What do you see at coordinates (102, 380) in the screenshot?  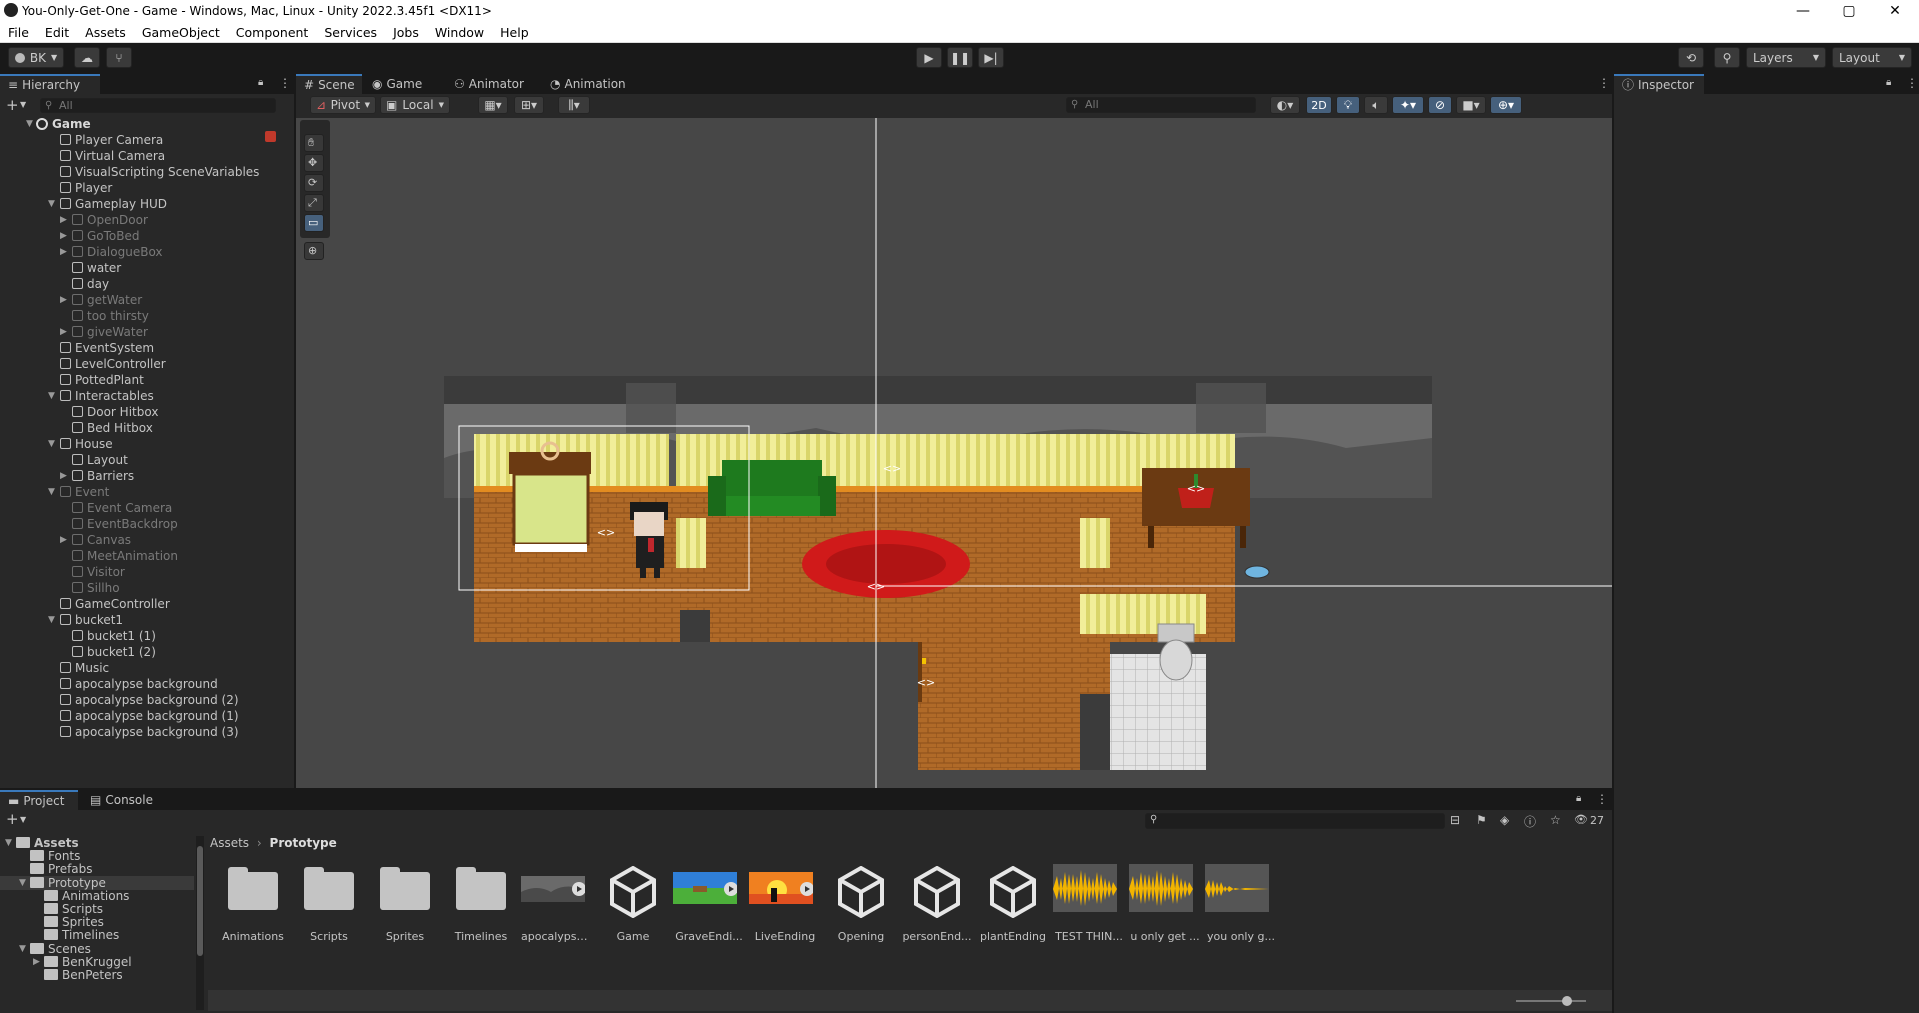 I see `hierarchy-item: PottedPlant` at bounding box center [102, 380].